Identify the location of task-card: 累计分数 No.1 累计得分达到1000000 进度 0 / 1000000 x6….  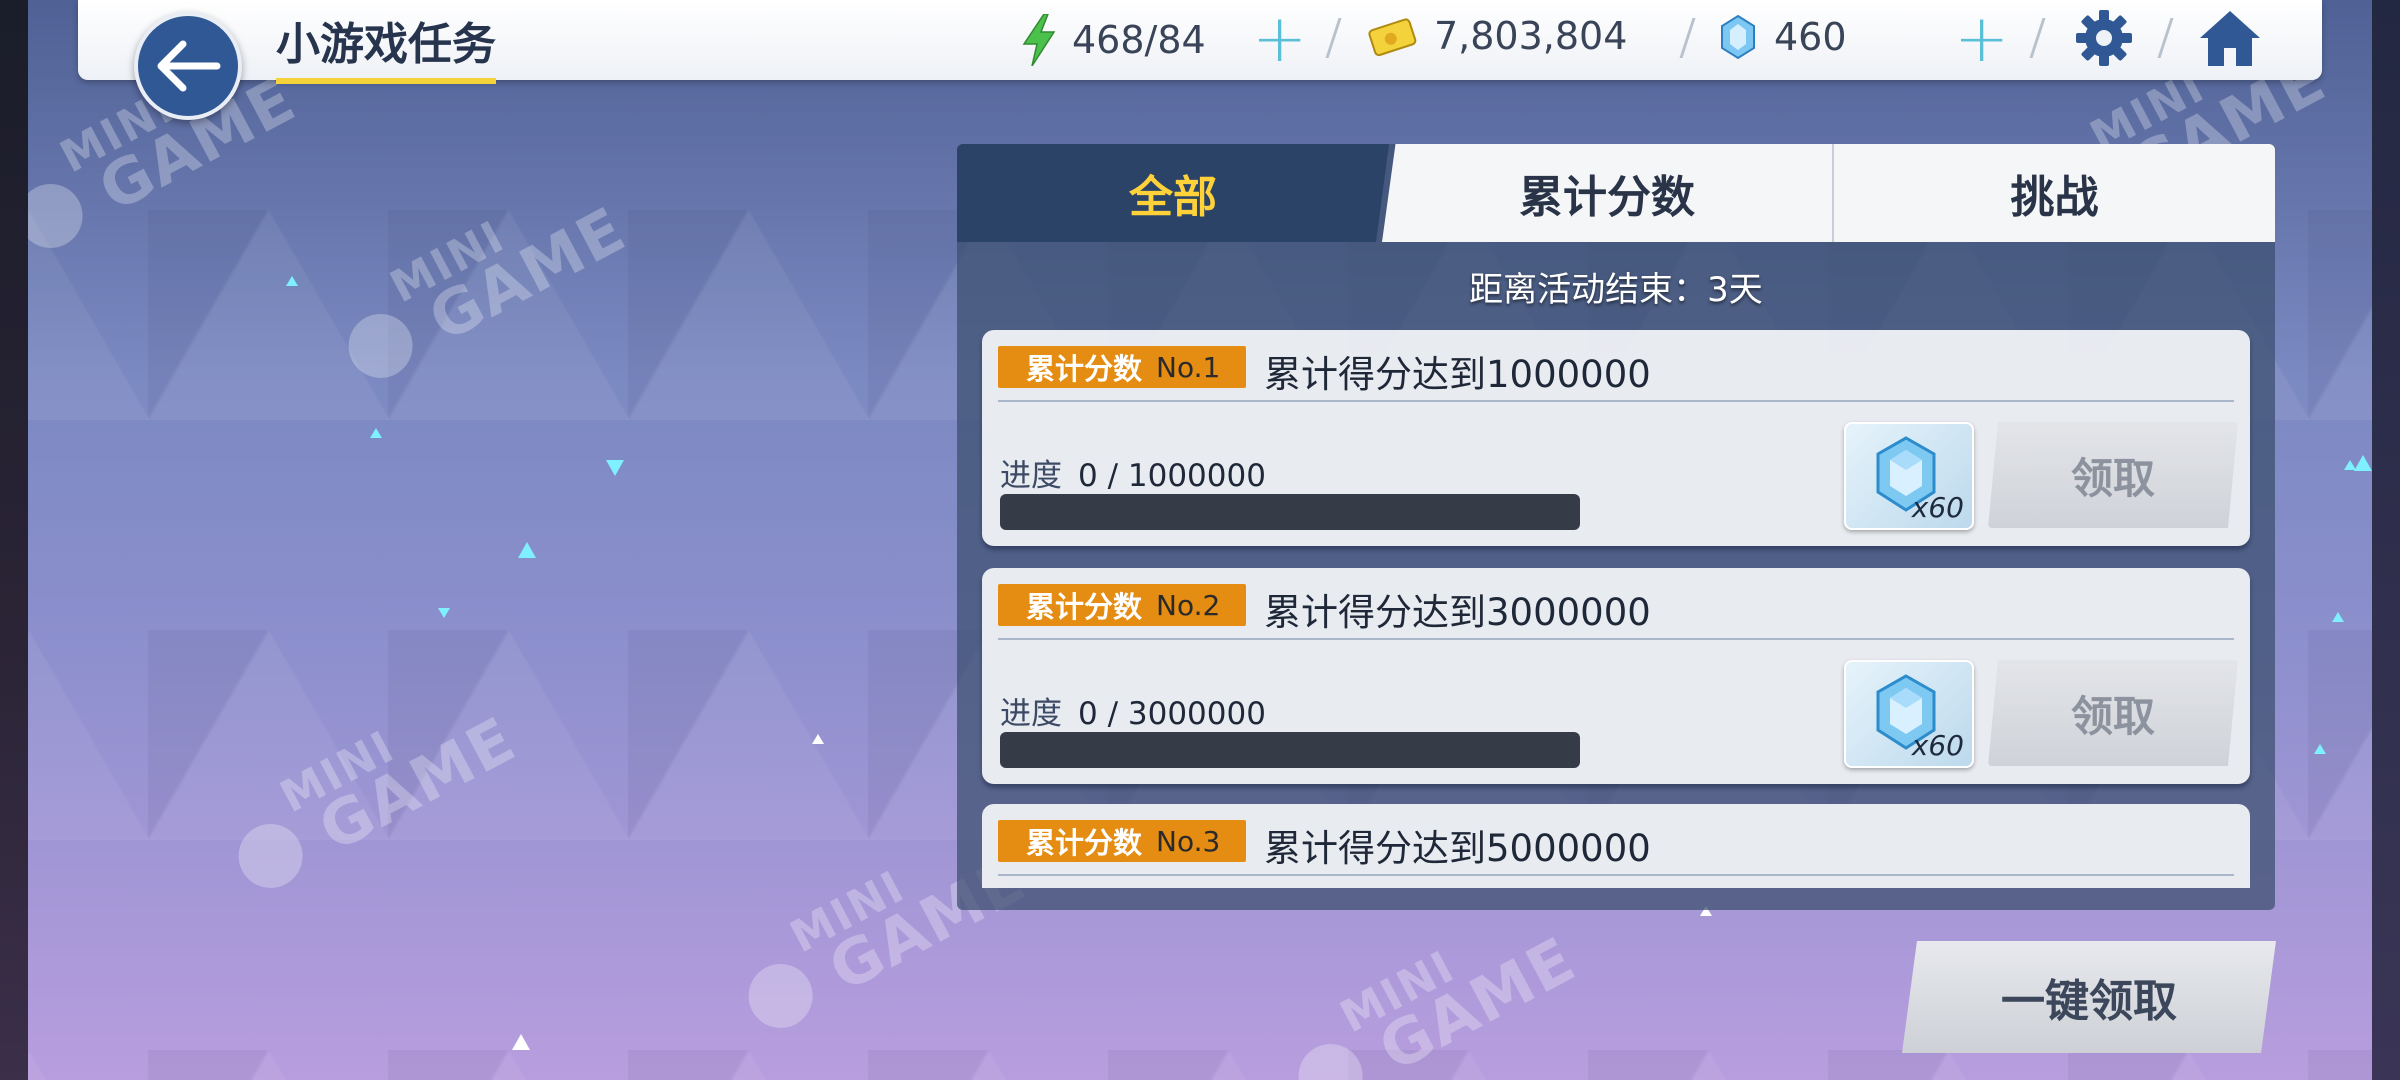
(1616, 438).